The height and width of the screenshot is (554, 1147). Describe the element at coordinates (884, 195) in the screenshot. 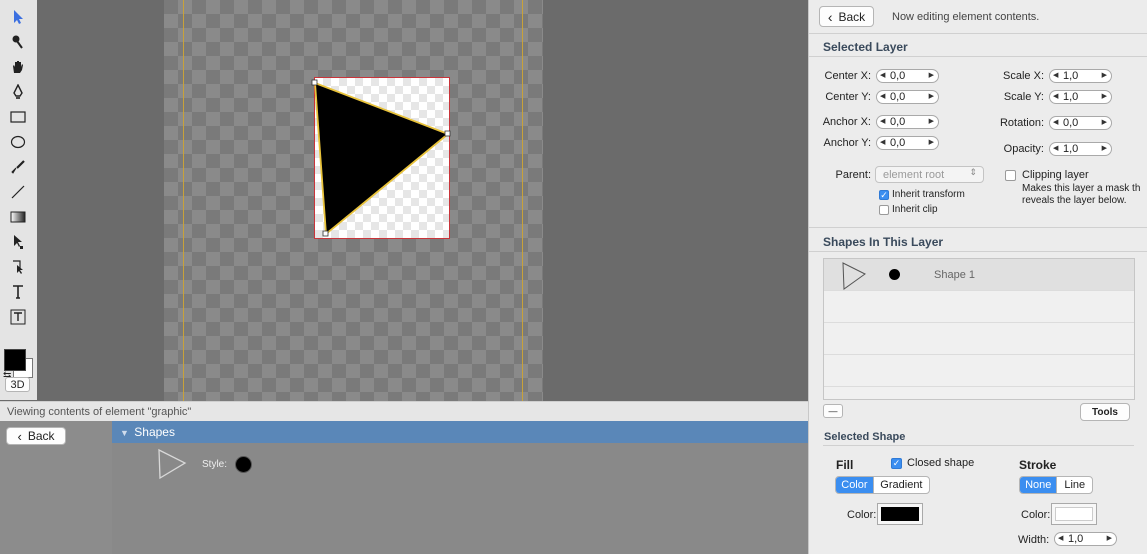

I see `inherit-transform-checkbox: ✓` at that location.